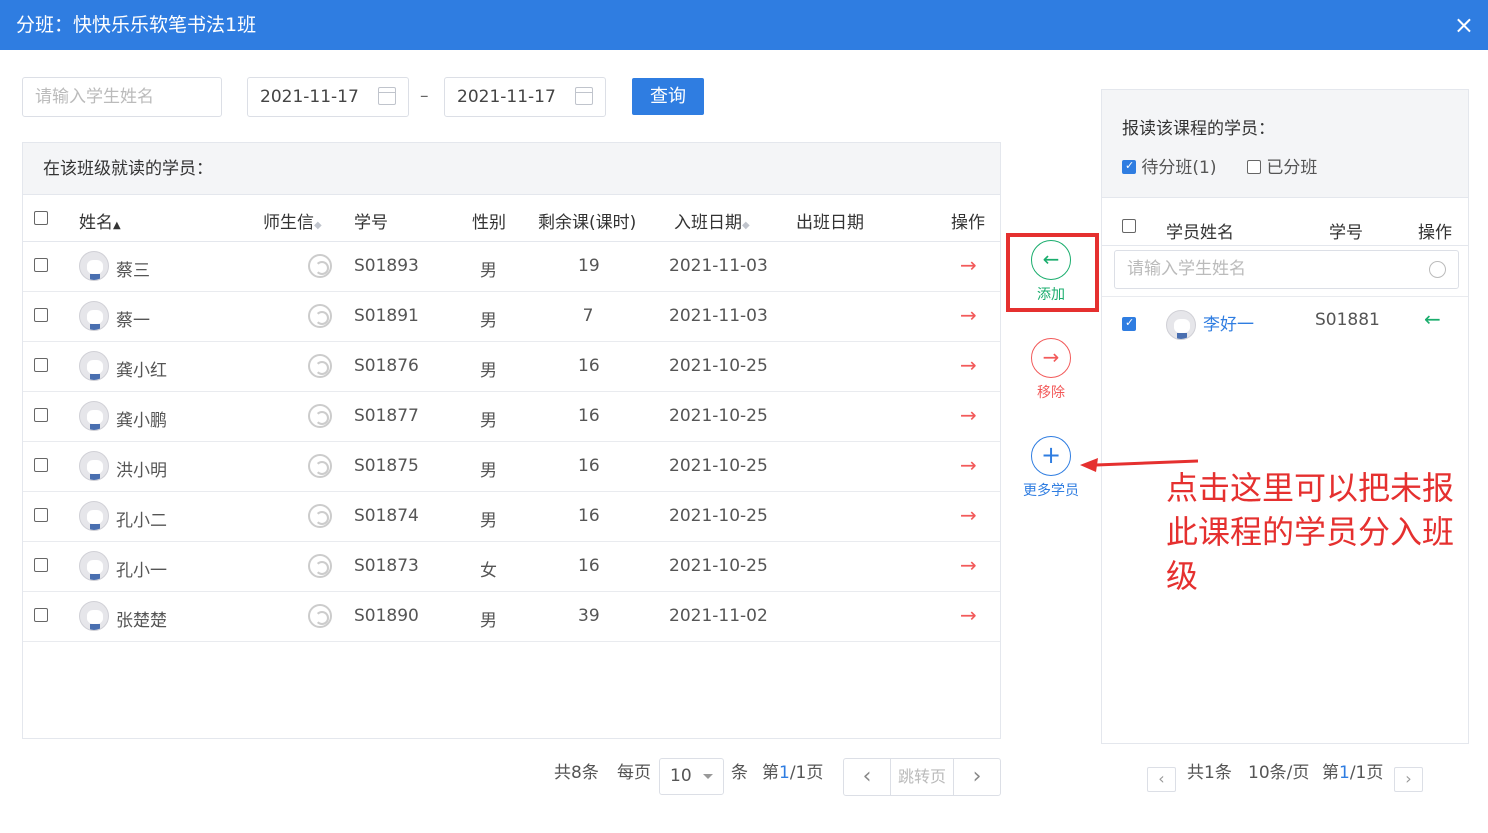 The width and height of the screenshot is (1488, 833). Describe the element at coordinates (511, 218) in the screenshot. I see `class-students-table-header: 姓名▲ 师生信◆ 学号 性别 剩余课(课时) 入班日期◆ 出班日期 操作` at that location.